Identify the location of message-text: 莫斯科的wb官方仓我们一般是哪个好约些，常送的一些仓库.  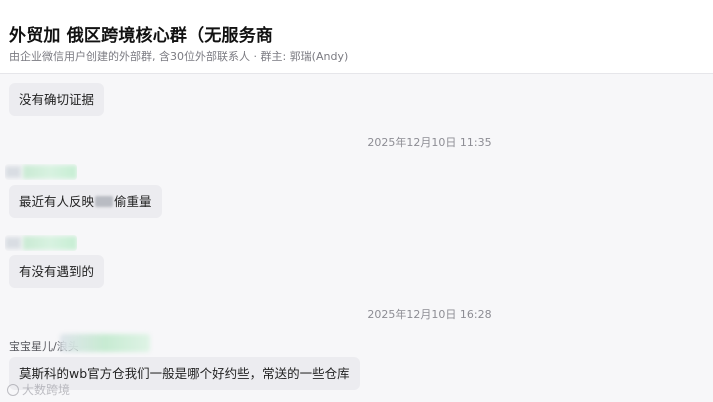
(184, 373).